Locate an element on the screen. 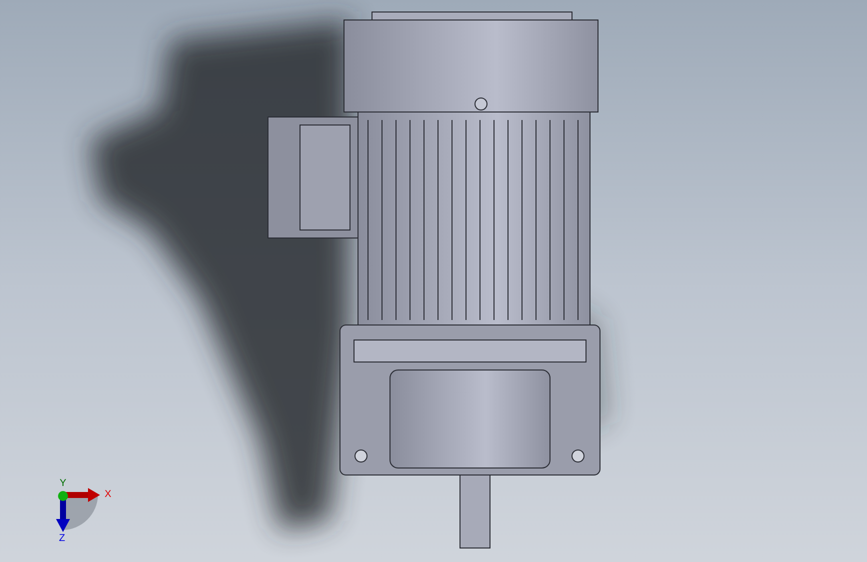 This screenshot has width=867, height=562. axis-label: X is located at coordinates (108, 494).